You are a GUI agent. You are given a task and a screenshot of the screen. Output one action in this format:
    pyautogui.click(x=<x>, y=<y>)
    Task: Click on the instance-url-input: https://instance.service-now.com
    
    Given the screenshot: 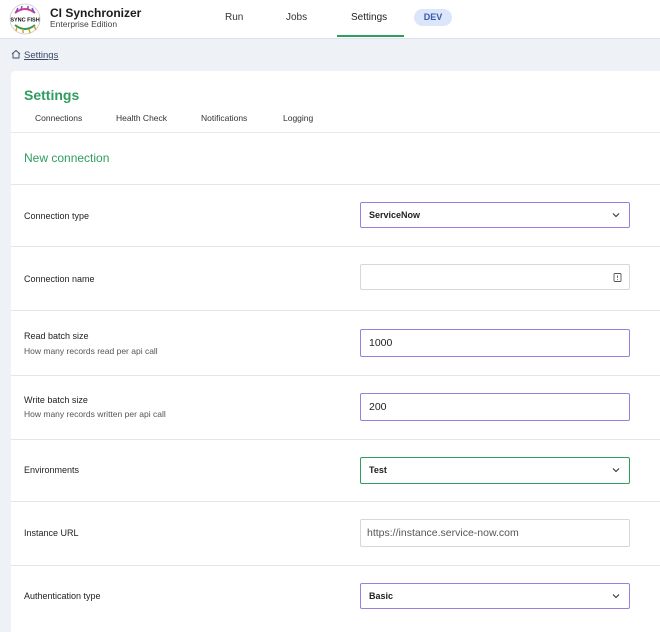 What is the action you would take?
    pyautogui.click(x=495, y=533)
    